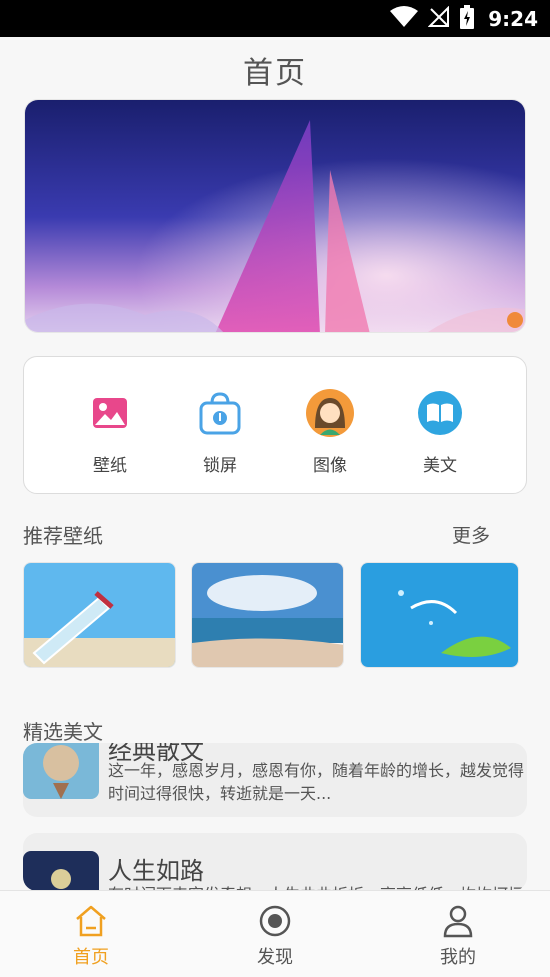 The width and height of the screenshot is (550, 977). Describe the element at coordinates (330, 466) in the screenshot. I see `quick-action-label: 图像` at that location.